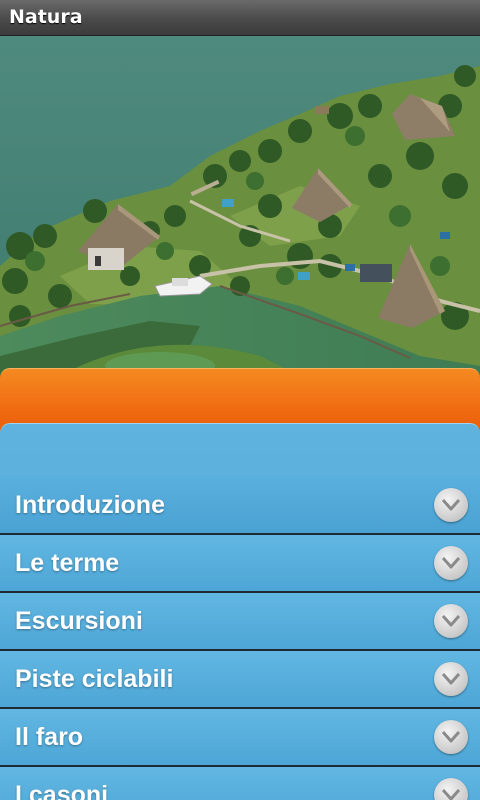 Image resolution: width=480 pixels, height=800 pixels. Describe the element at coordinates (240, 18) in the screenshot. I see `title-bar: Natura` at that location.